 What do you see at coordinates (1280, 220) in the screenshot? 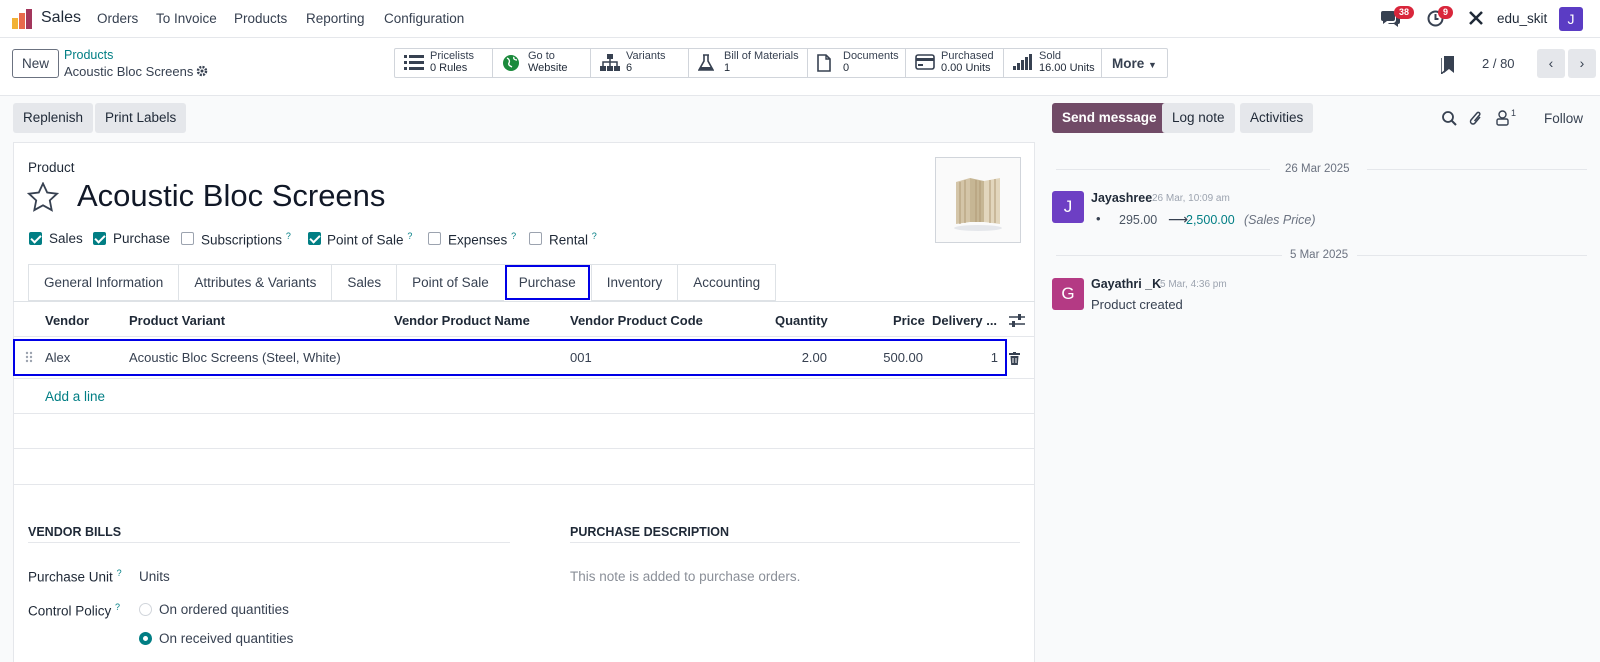
I see `changed-field: (Sales Price)` at bounding box center [1280, 220].